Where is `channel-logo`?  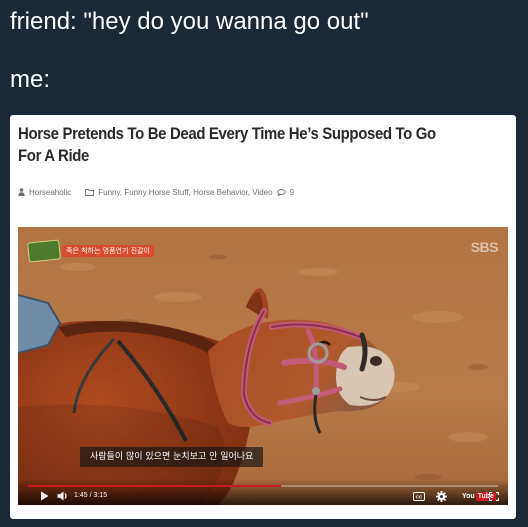
channel-logo is located at coordinates (44, 251).